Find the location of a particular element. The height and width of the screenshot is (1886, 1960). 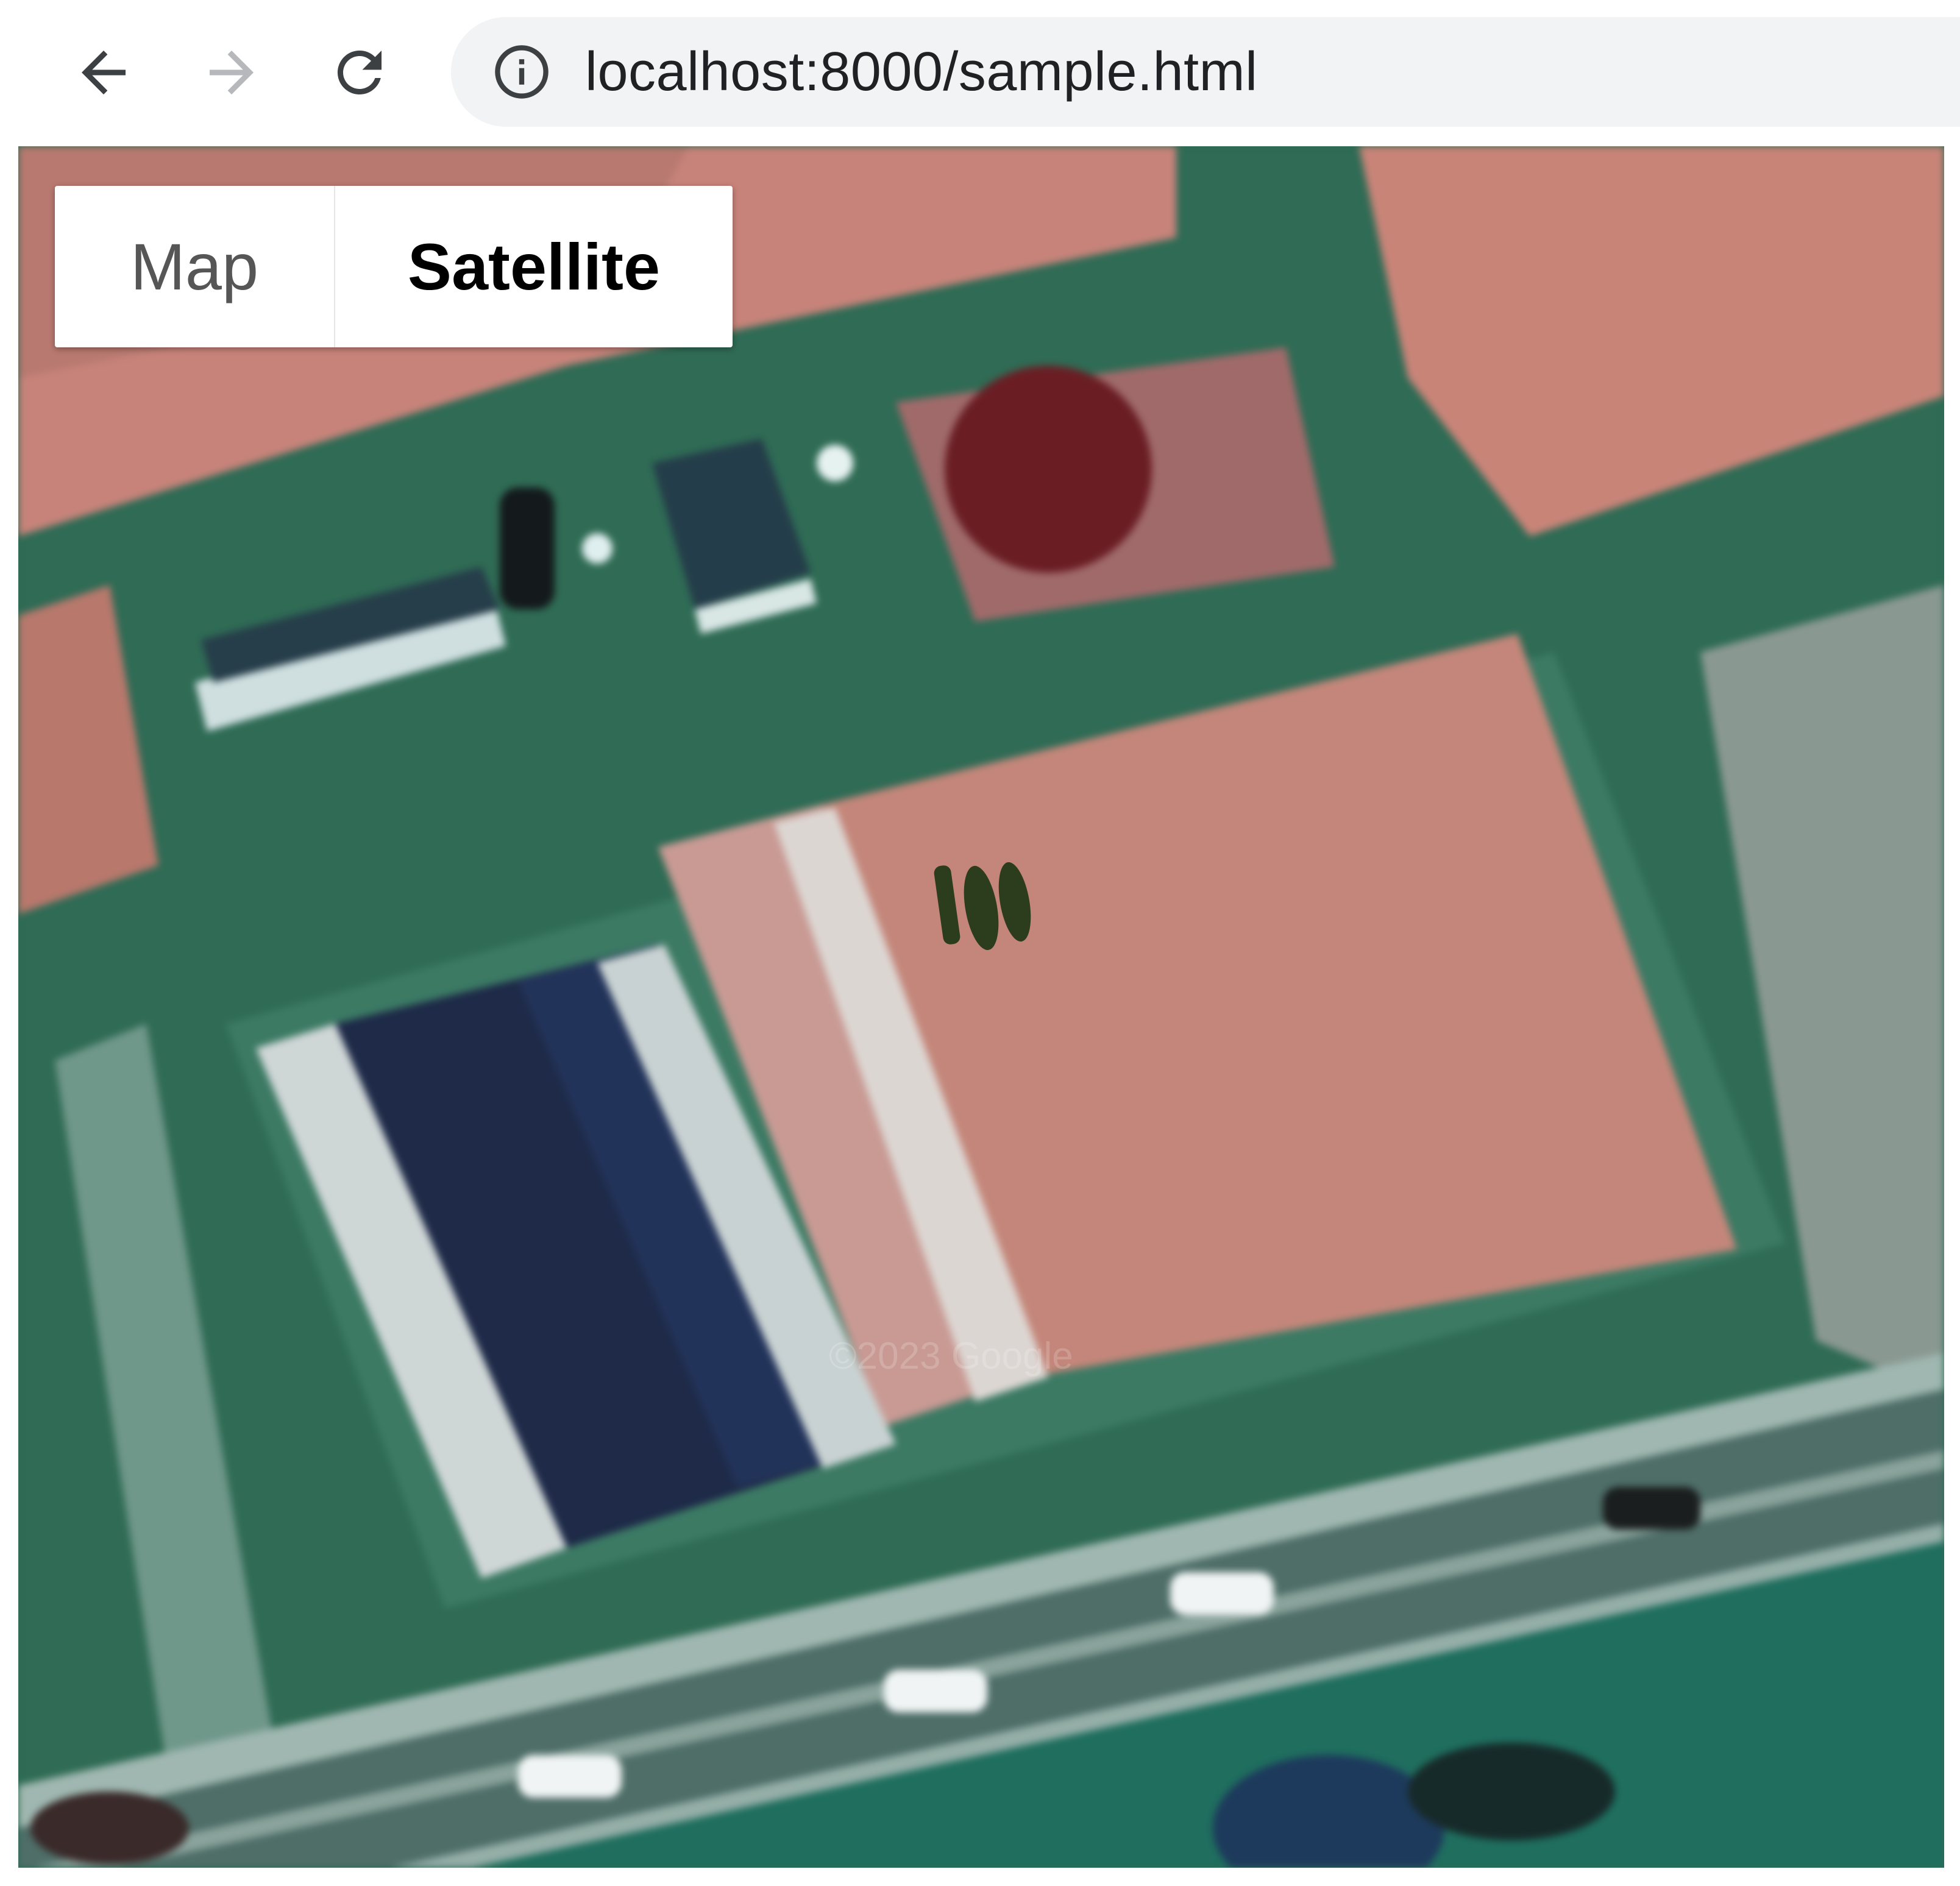

info-icon is located at coordinates (521, 72).